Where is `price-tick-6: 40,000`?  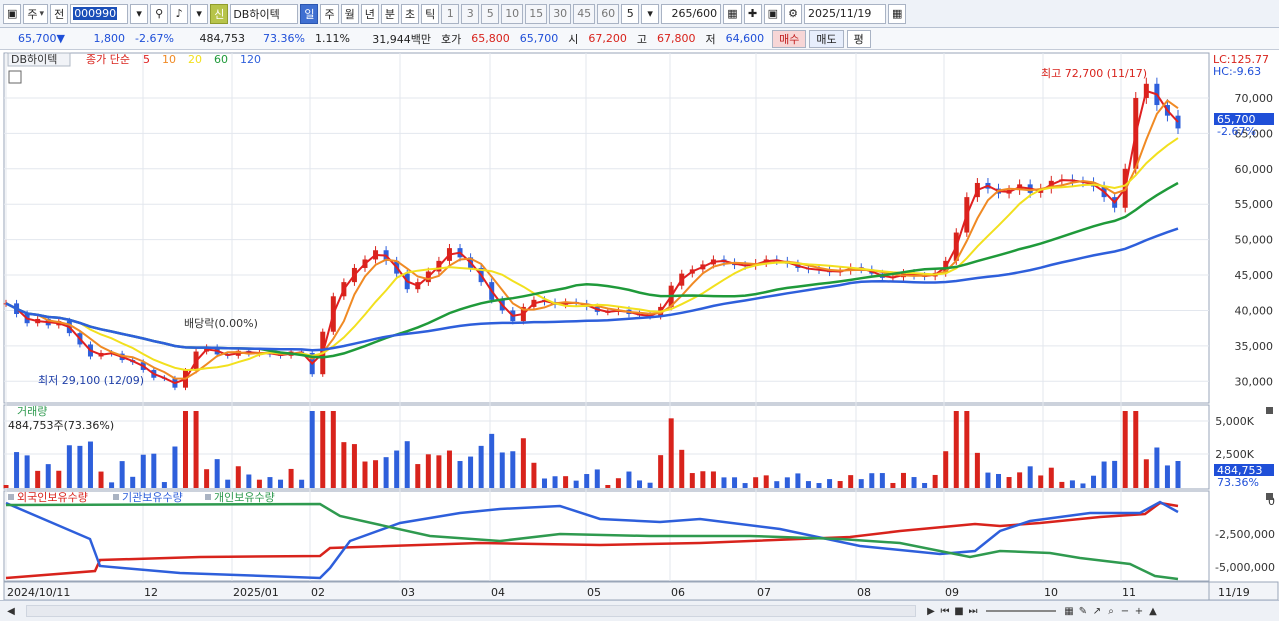 price-tick-6: 40,000 is located at coordinates (1254, 310).